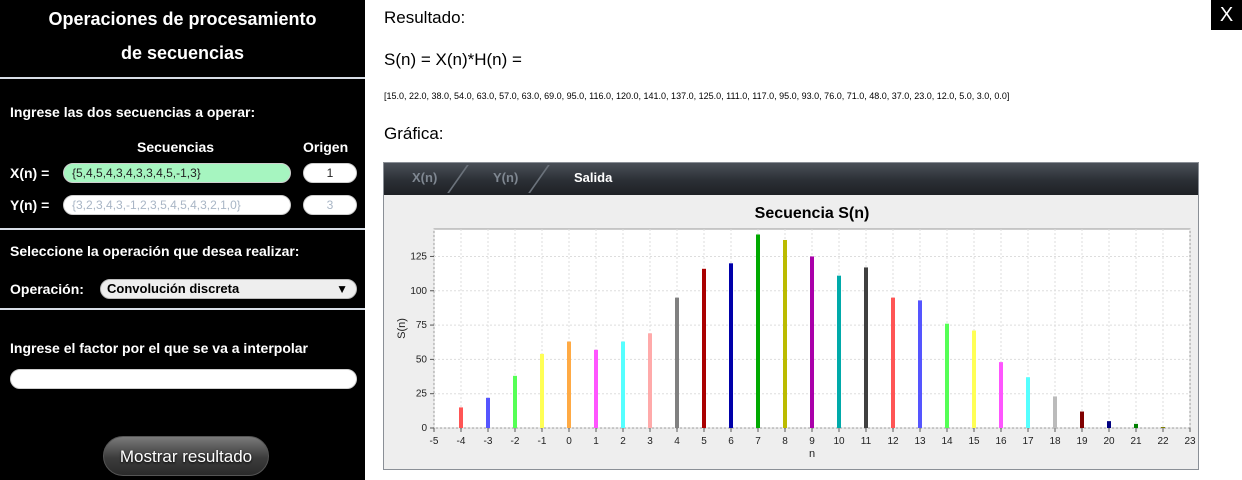  Describe the element at coordinates (920, 441) in the screenshot. I see `x-tick-label: 13` at that location.